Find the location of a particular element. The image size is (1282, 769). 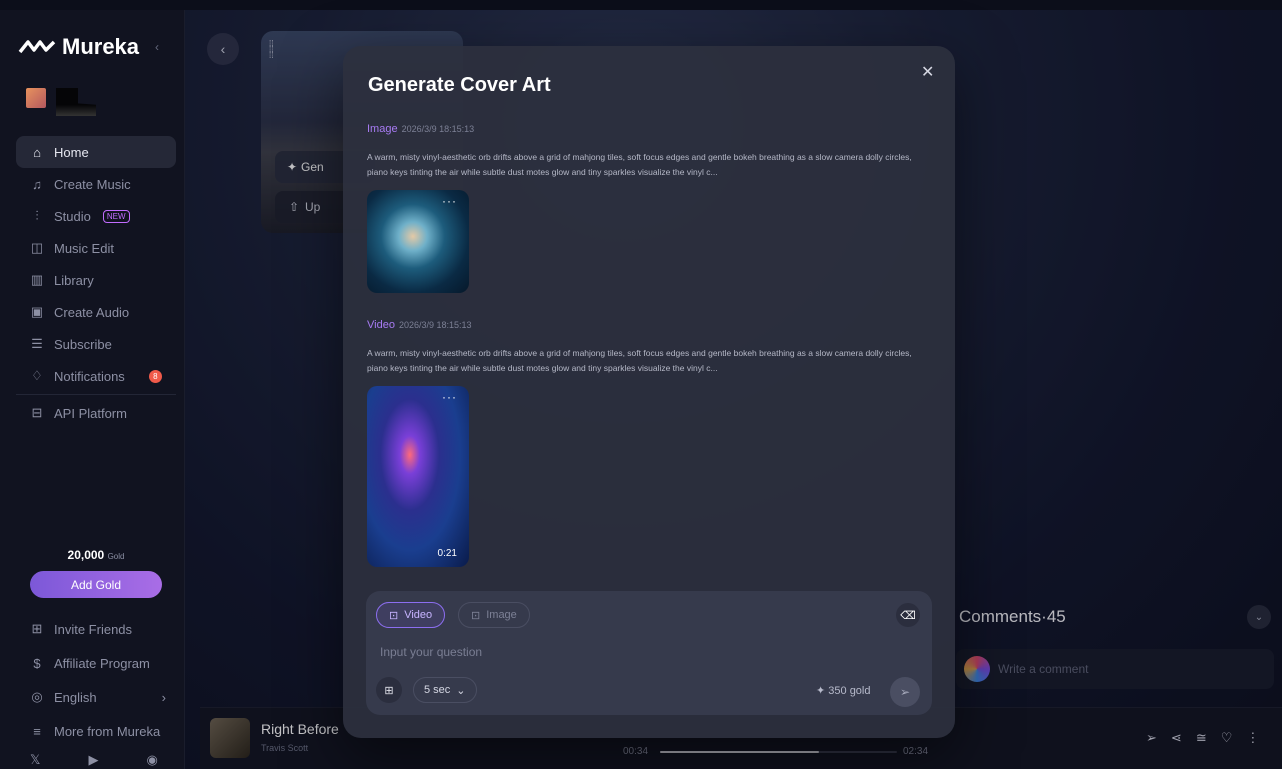

gold-amount: 20,000 is located at coordinates (86, 555).